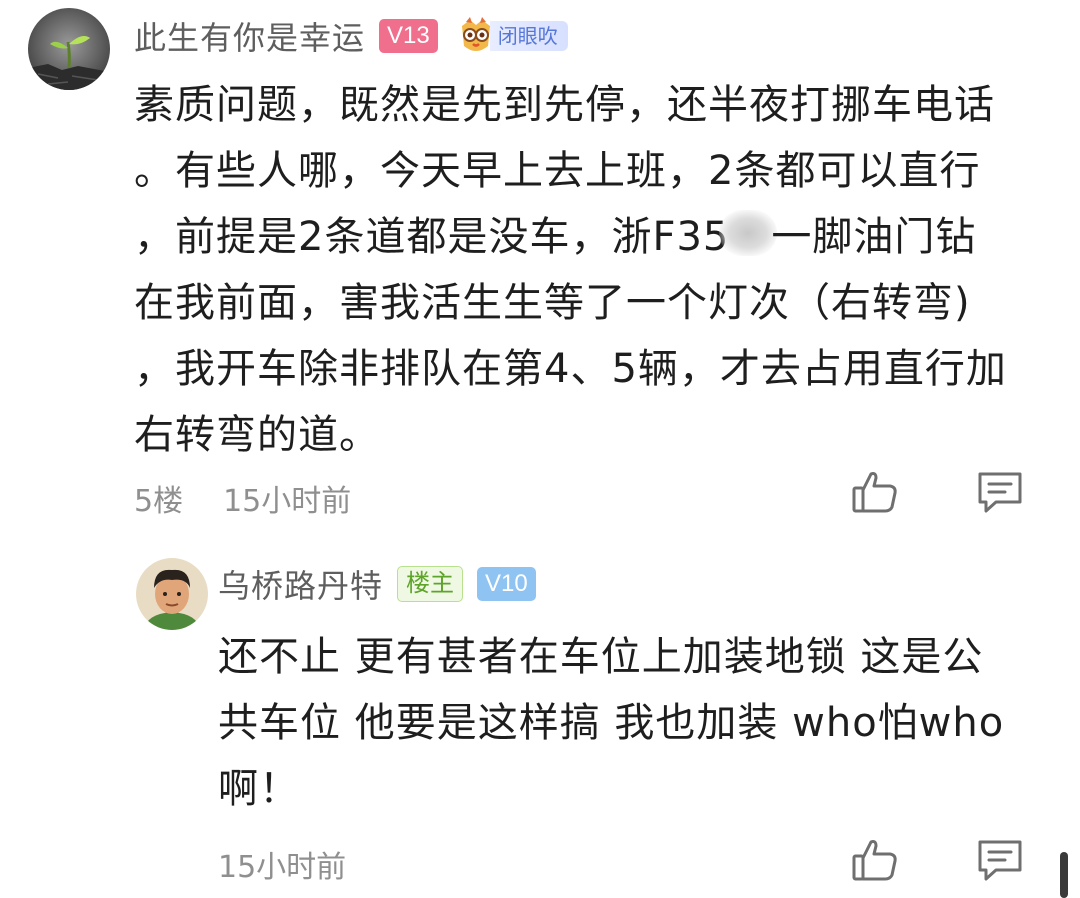 This screenshot has width=1080, height=898. I want to click on op-badge: 楼主, so click(430, 584).